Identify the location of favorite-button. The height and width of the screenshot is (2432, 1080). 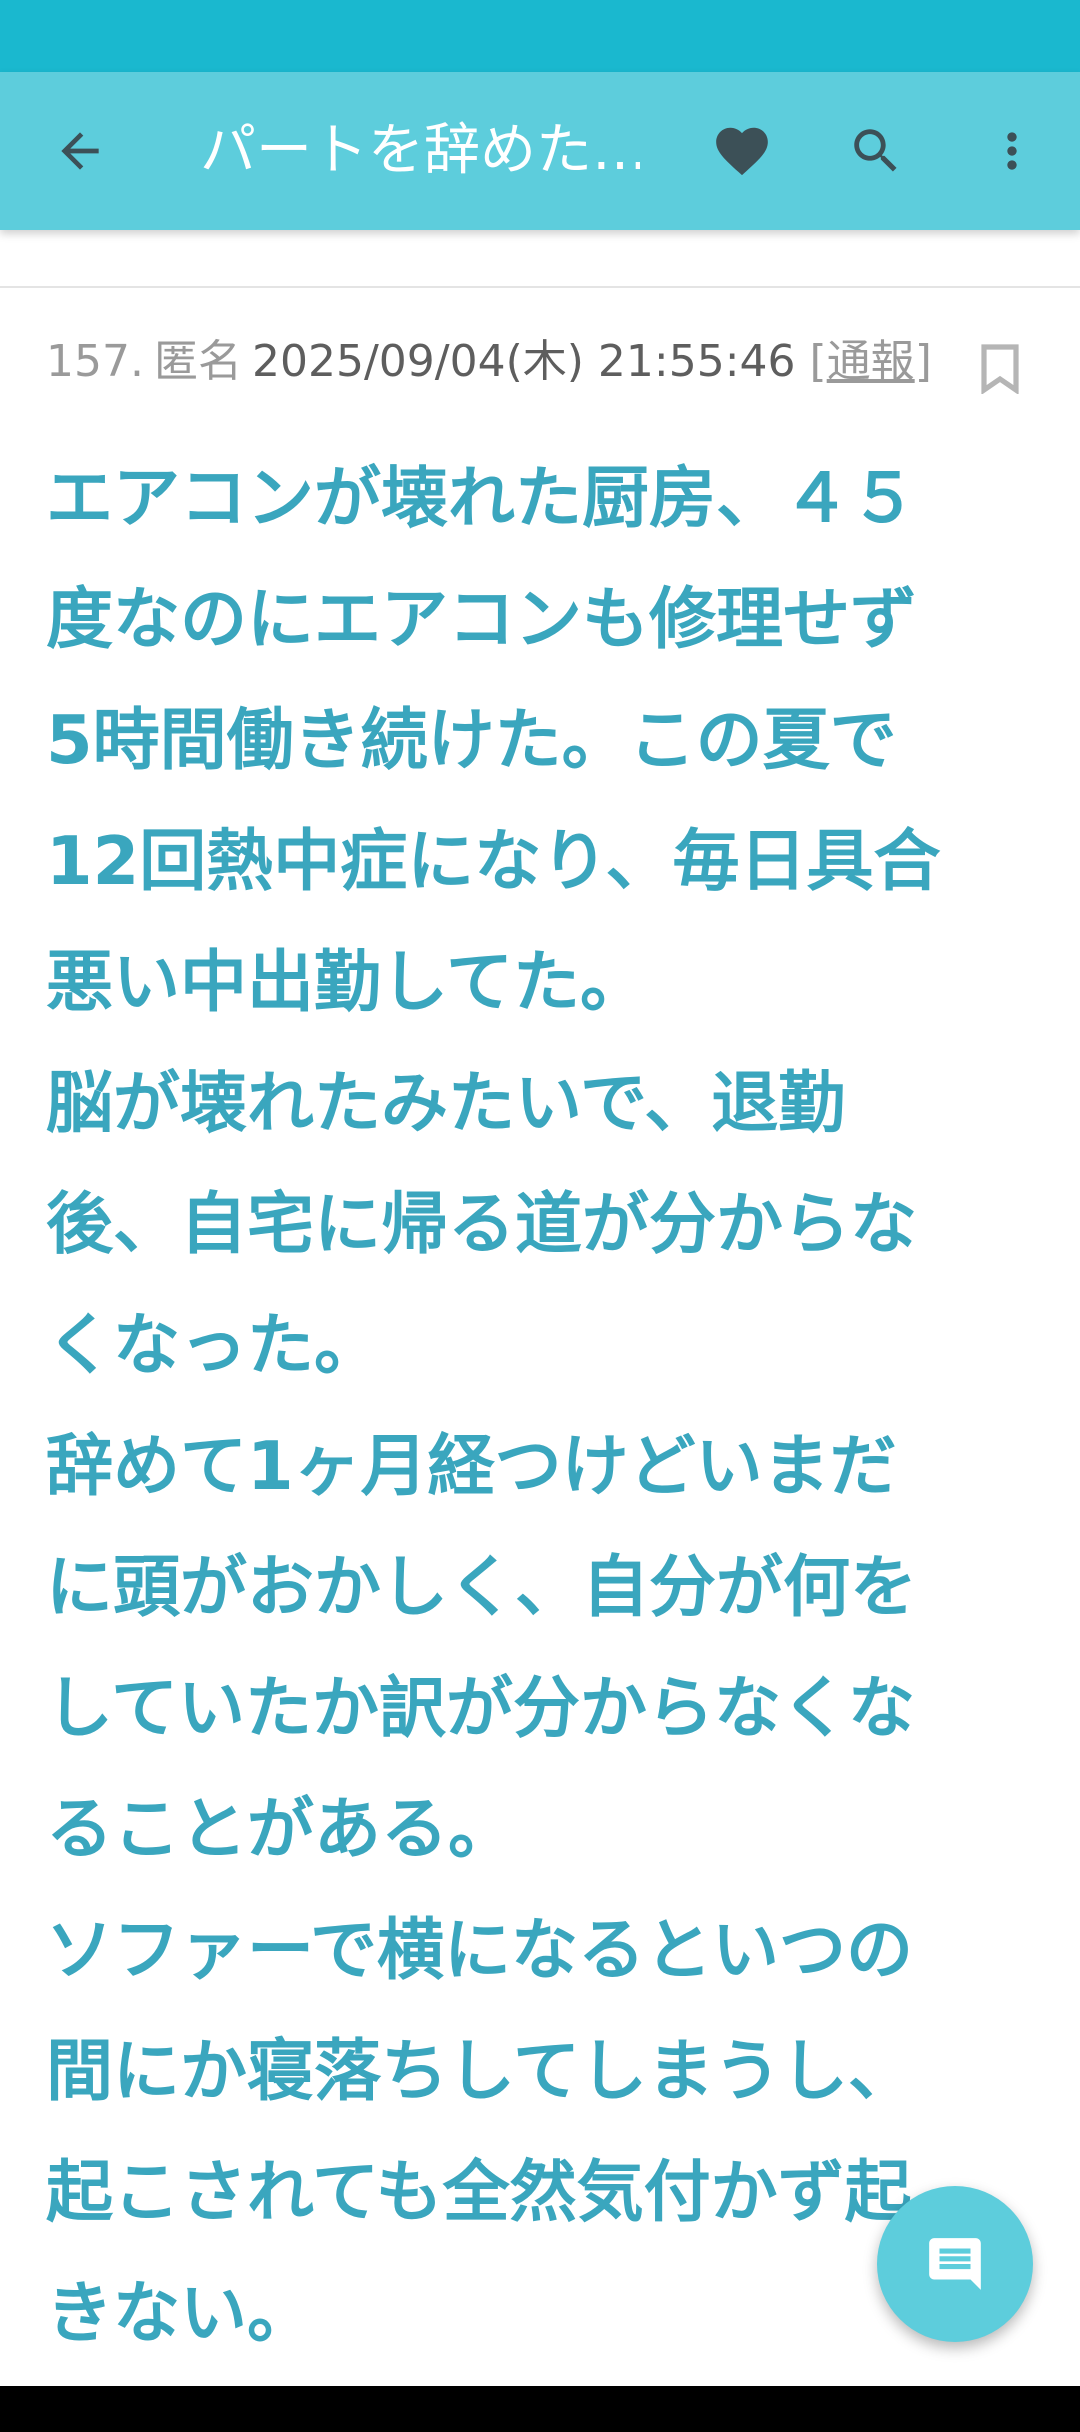
(742, 151).